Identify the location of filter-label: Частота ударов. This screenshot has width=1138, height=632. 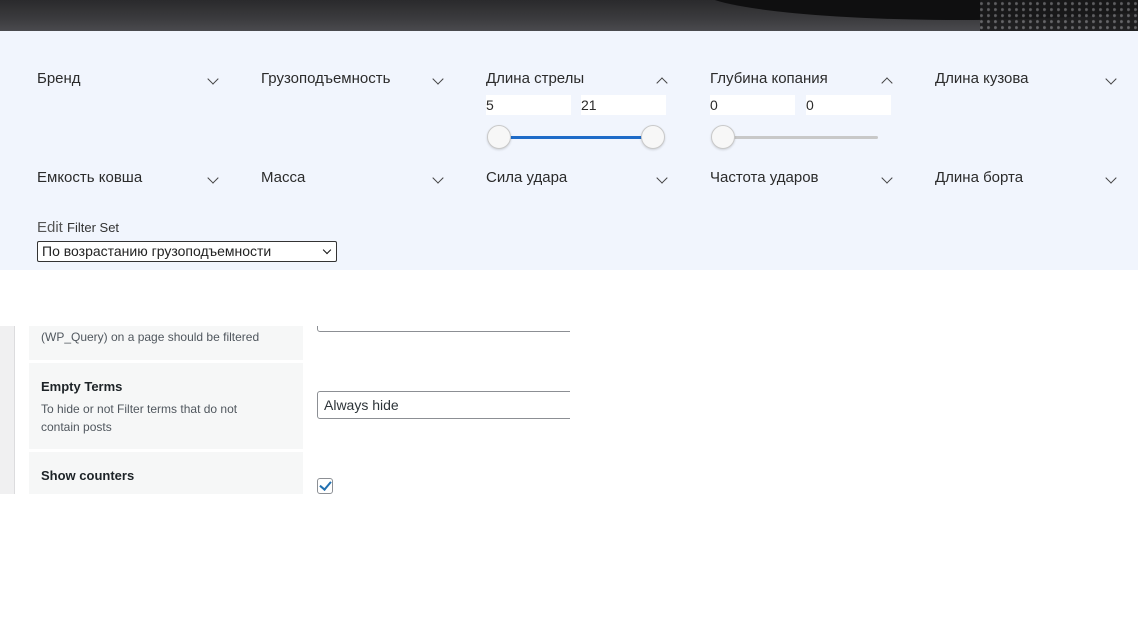
(764, 177).